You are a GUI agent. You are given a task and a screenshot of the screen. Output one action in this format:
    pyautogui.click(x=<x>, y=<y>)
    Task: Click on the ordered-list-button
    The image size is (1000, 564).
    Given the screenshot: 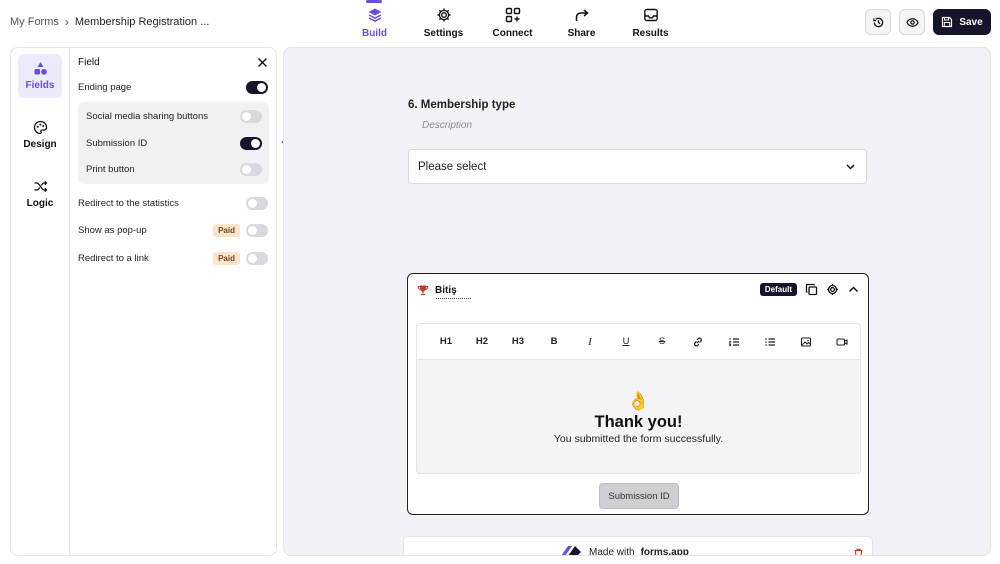 What is the action you would take?
    pyautogui.click(x=734, y=342)
    